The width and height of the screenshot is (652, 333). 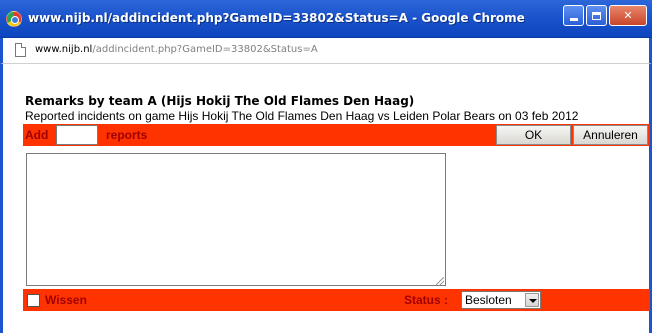 I want to click on maximize-button, so click(x=596, y=15).